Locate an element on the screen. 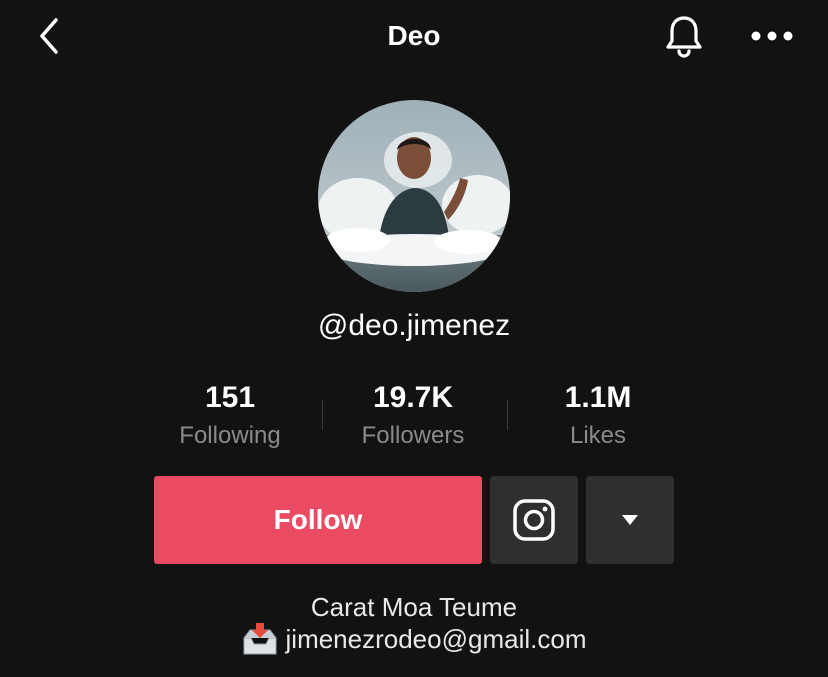 The width and height of the screenshot is (828, 677). more-options-button is located at coordinates (772, 36).